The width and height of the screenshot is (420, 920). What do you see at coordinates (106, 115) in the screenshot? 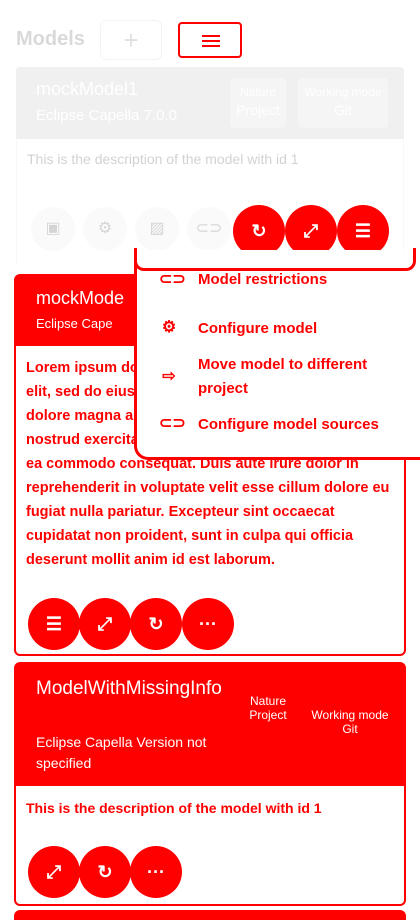
I see `model-version: Eclipse Capella 7.0.0` at bounding box center [106, 115].